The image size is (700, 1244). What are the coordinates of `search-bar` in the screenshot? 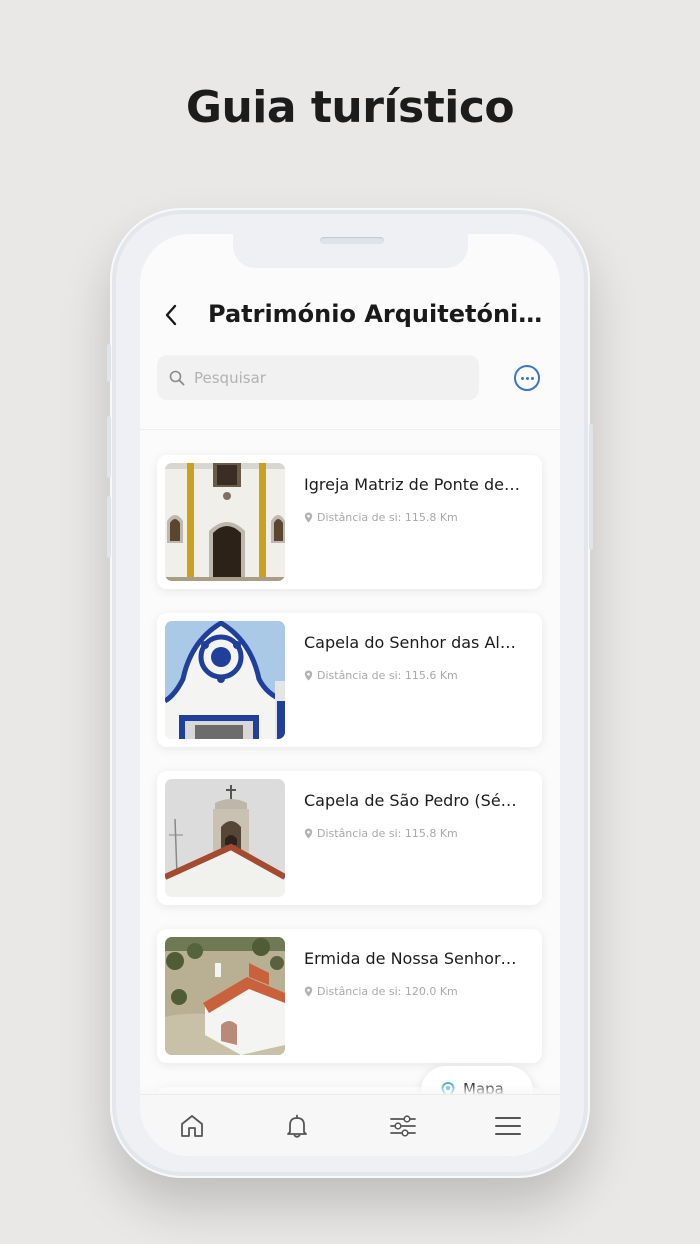 It's located at (318, 377).